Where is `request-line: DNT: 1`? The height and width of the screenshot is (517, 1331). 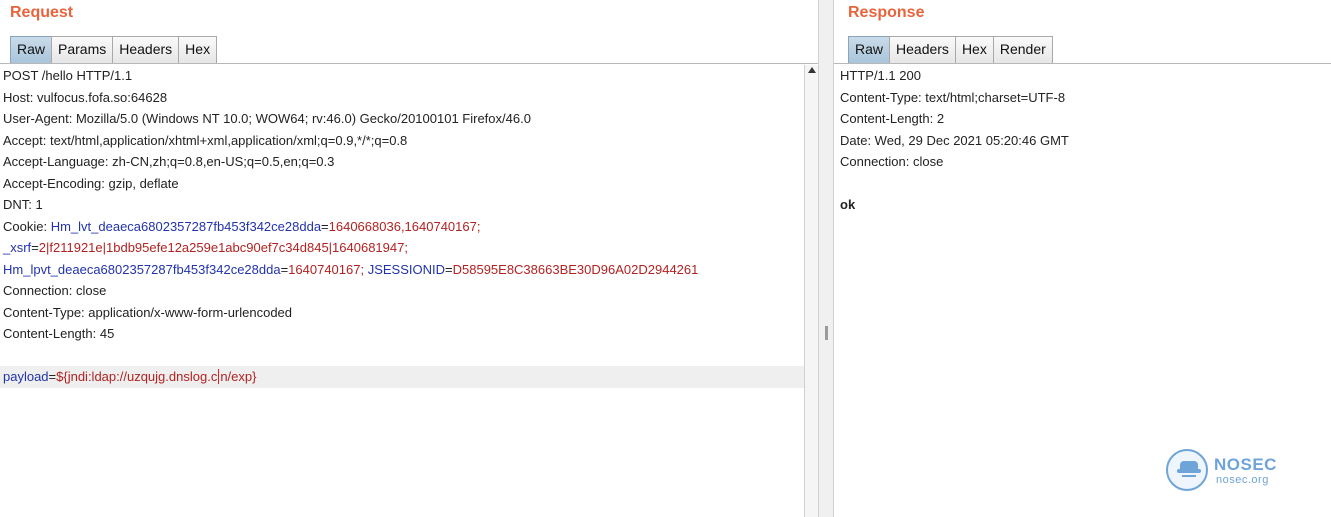 request-line: DNT: 1 is located at coordinates (23, 204).